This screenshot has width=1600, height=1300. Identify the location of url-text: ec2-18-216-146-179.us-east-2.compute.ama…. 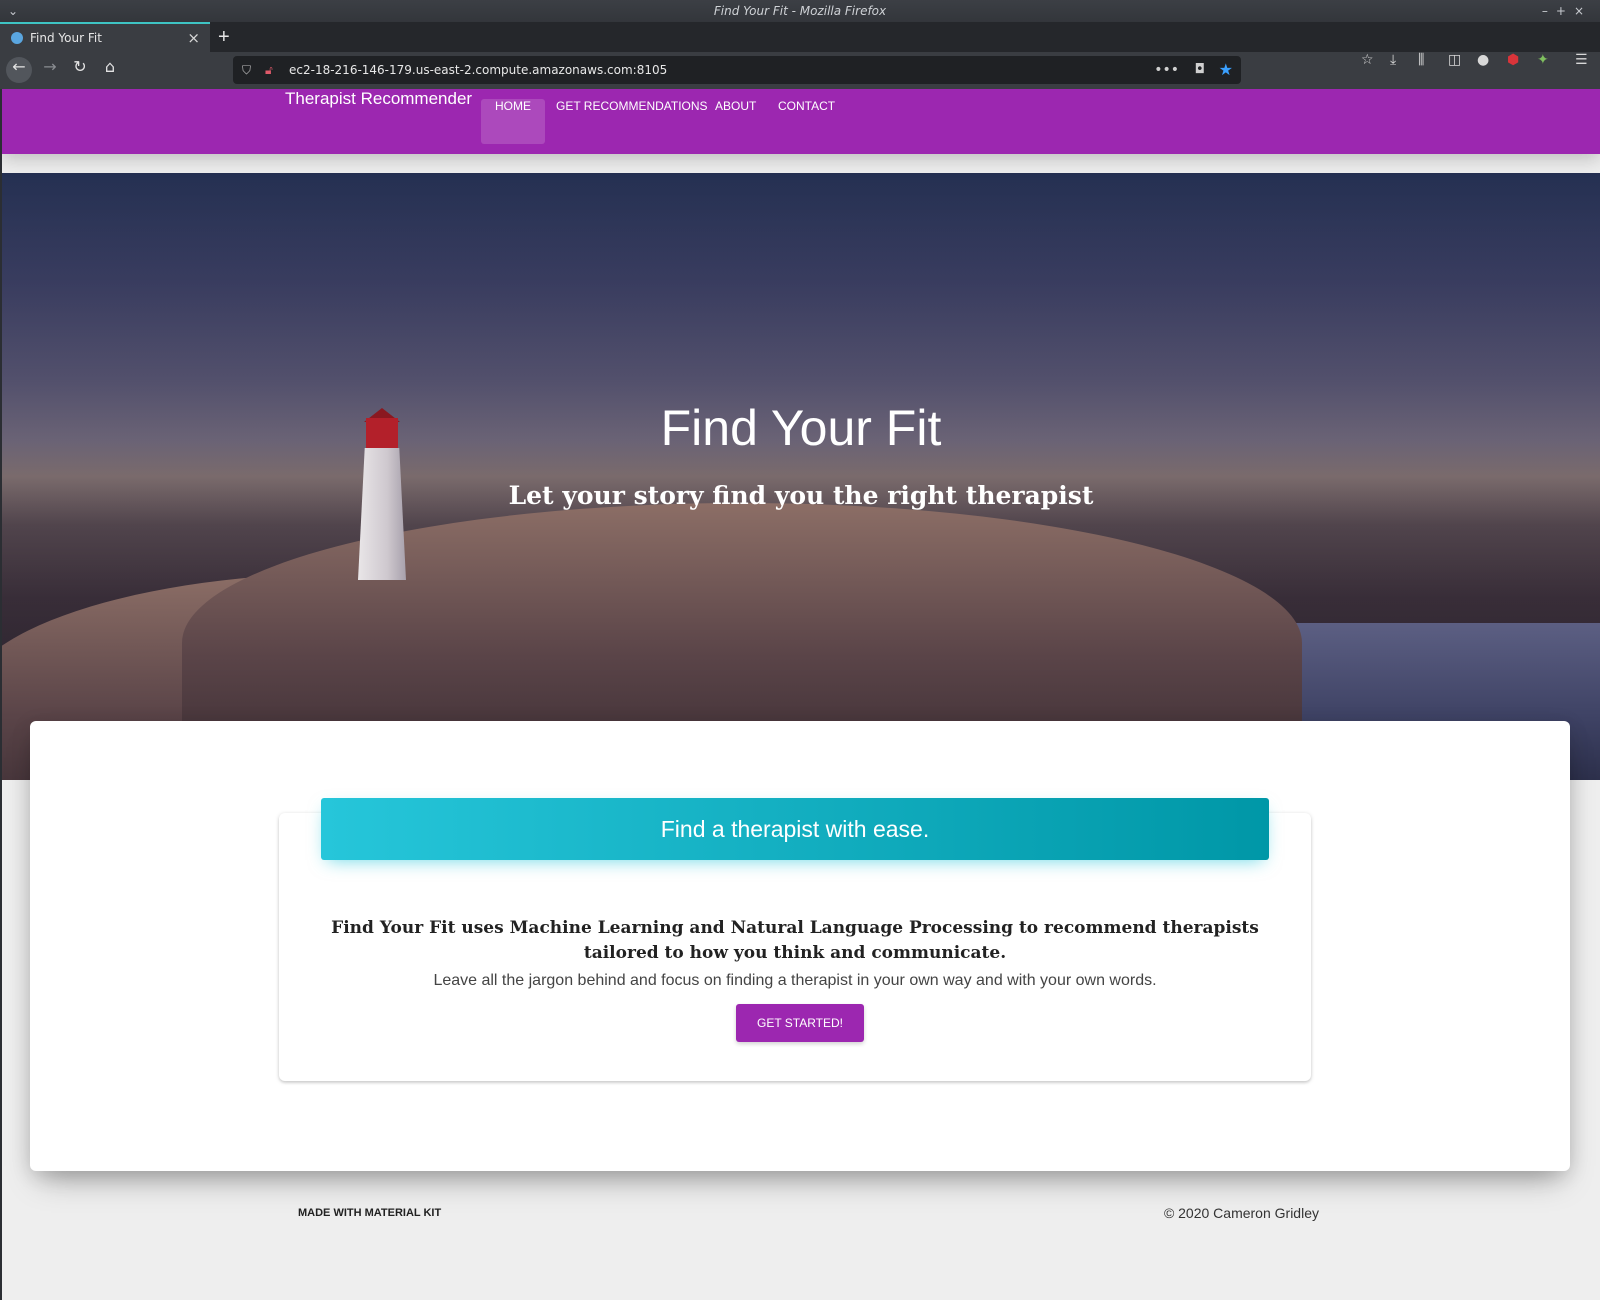
(478, 70).